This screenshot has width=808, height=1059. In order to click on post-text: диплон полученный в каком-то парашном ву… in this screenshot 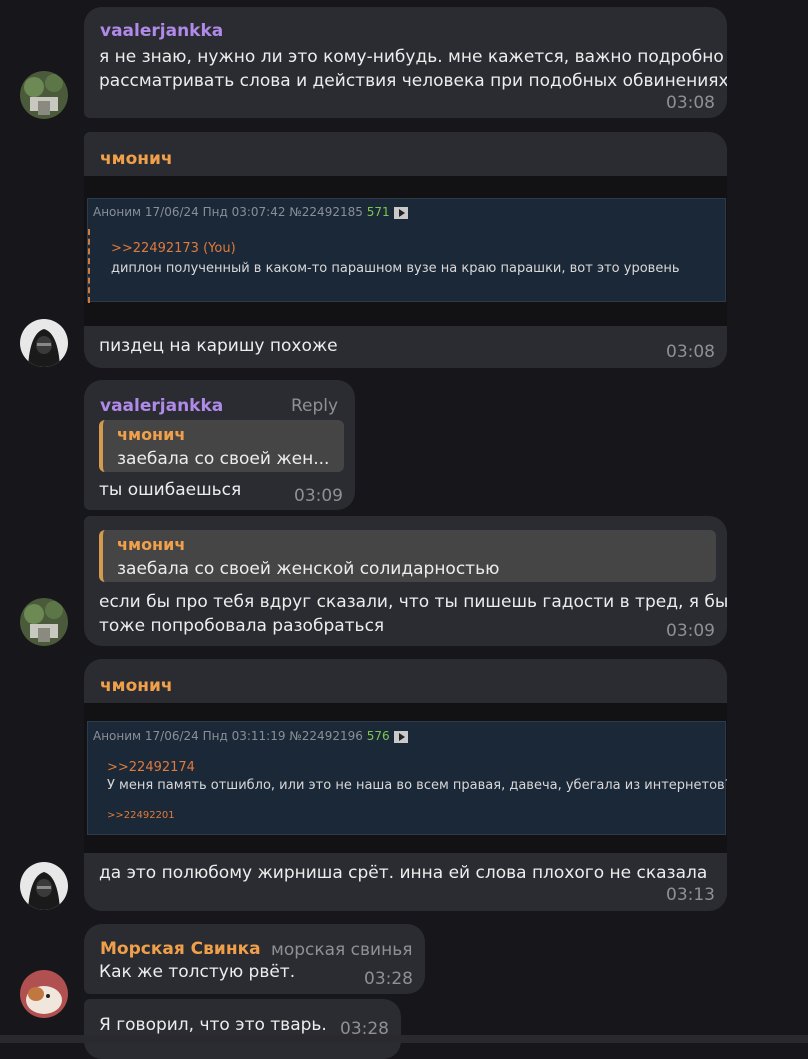, I will do `click(395, 268)`.